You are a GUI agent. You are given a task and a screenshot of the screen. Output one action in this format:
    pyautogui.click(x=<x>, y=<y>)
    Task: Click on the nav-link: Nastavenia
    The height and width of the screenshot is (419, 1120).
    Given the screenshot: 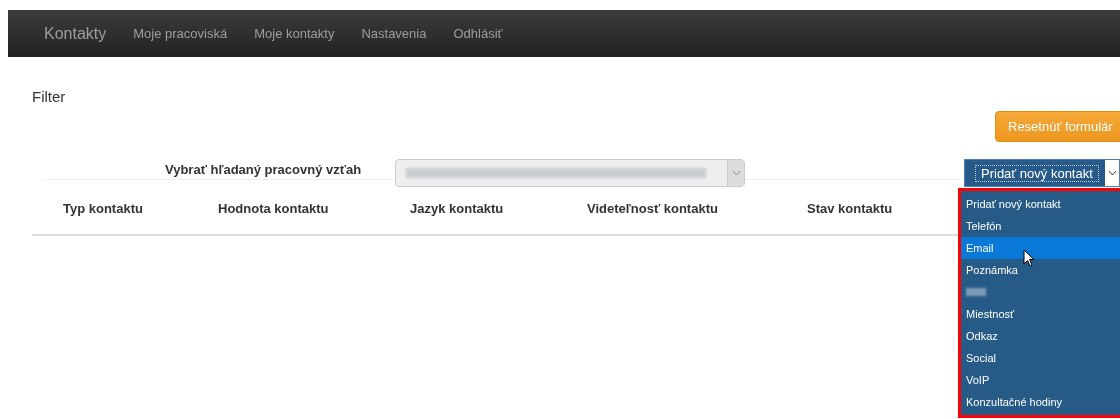 What is the action you would take?
    pyautogui.click(x=394, y=33)
    